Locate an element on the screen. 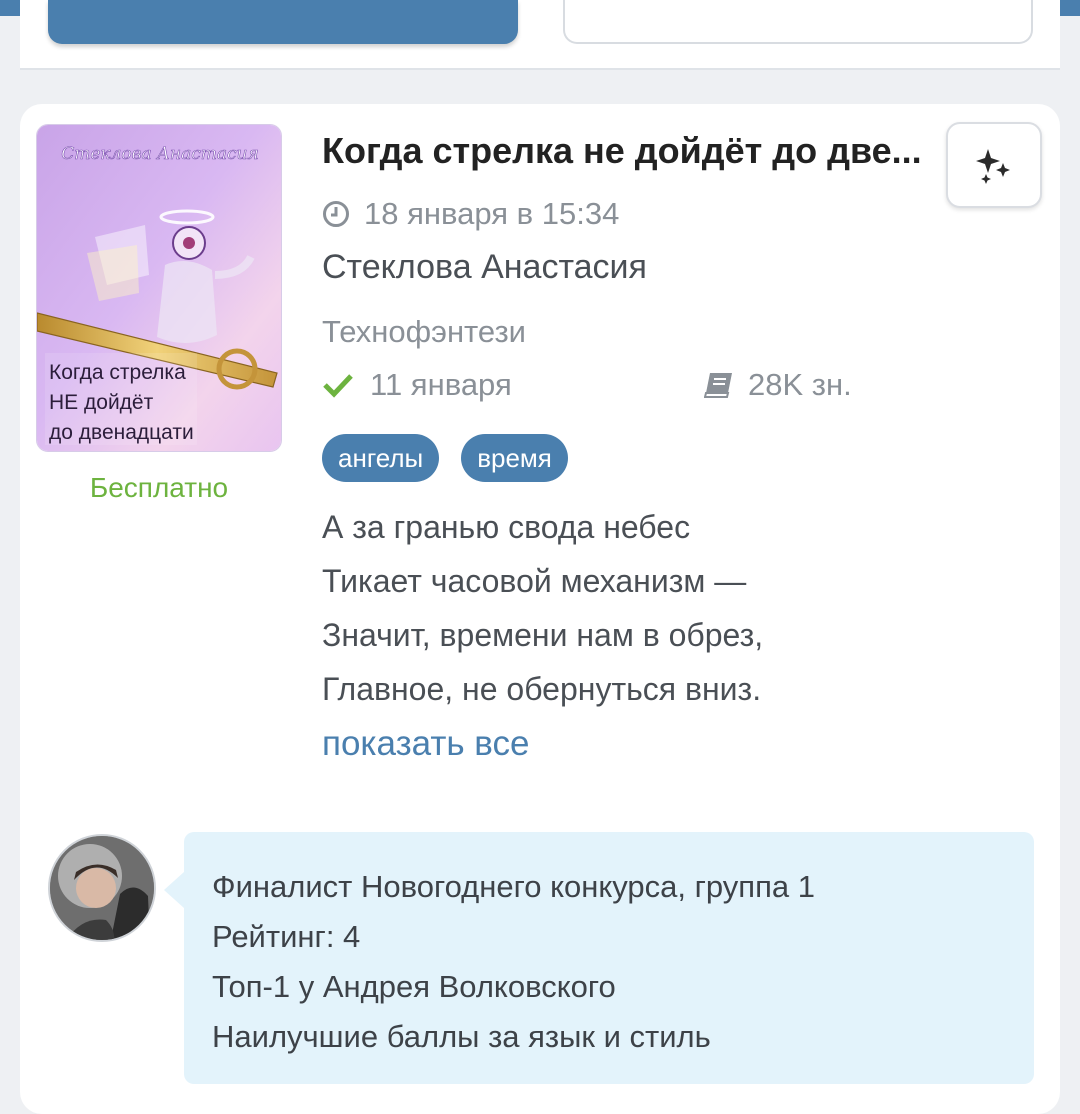  cover-title-line-1: Когда стрелка is located at coordinates (117, 372).